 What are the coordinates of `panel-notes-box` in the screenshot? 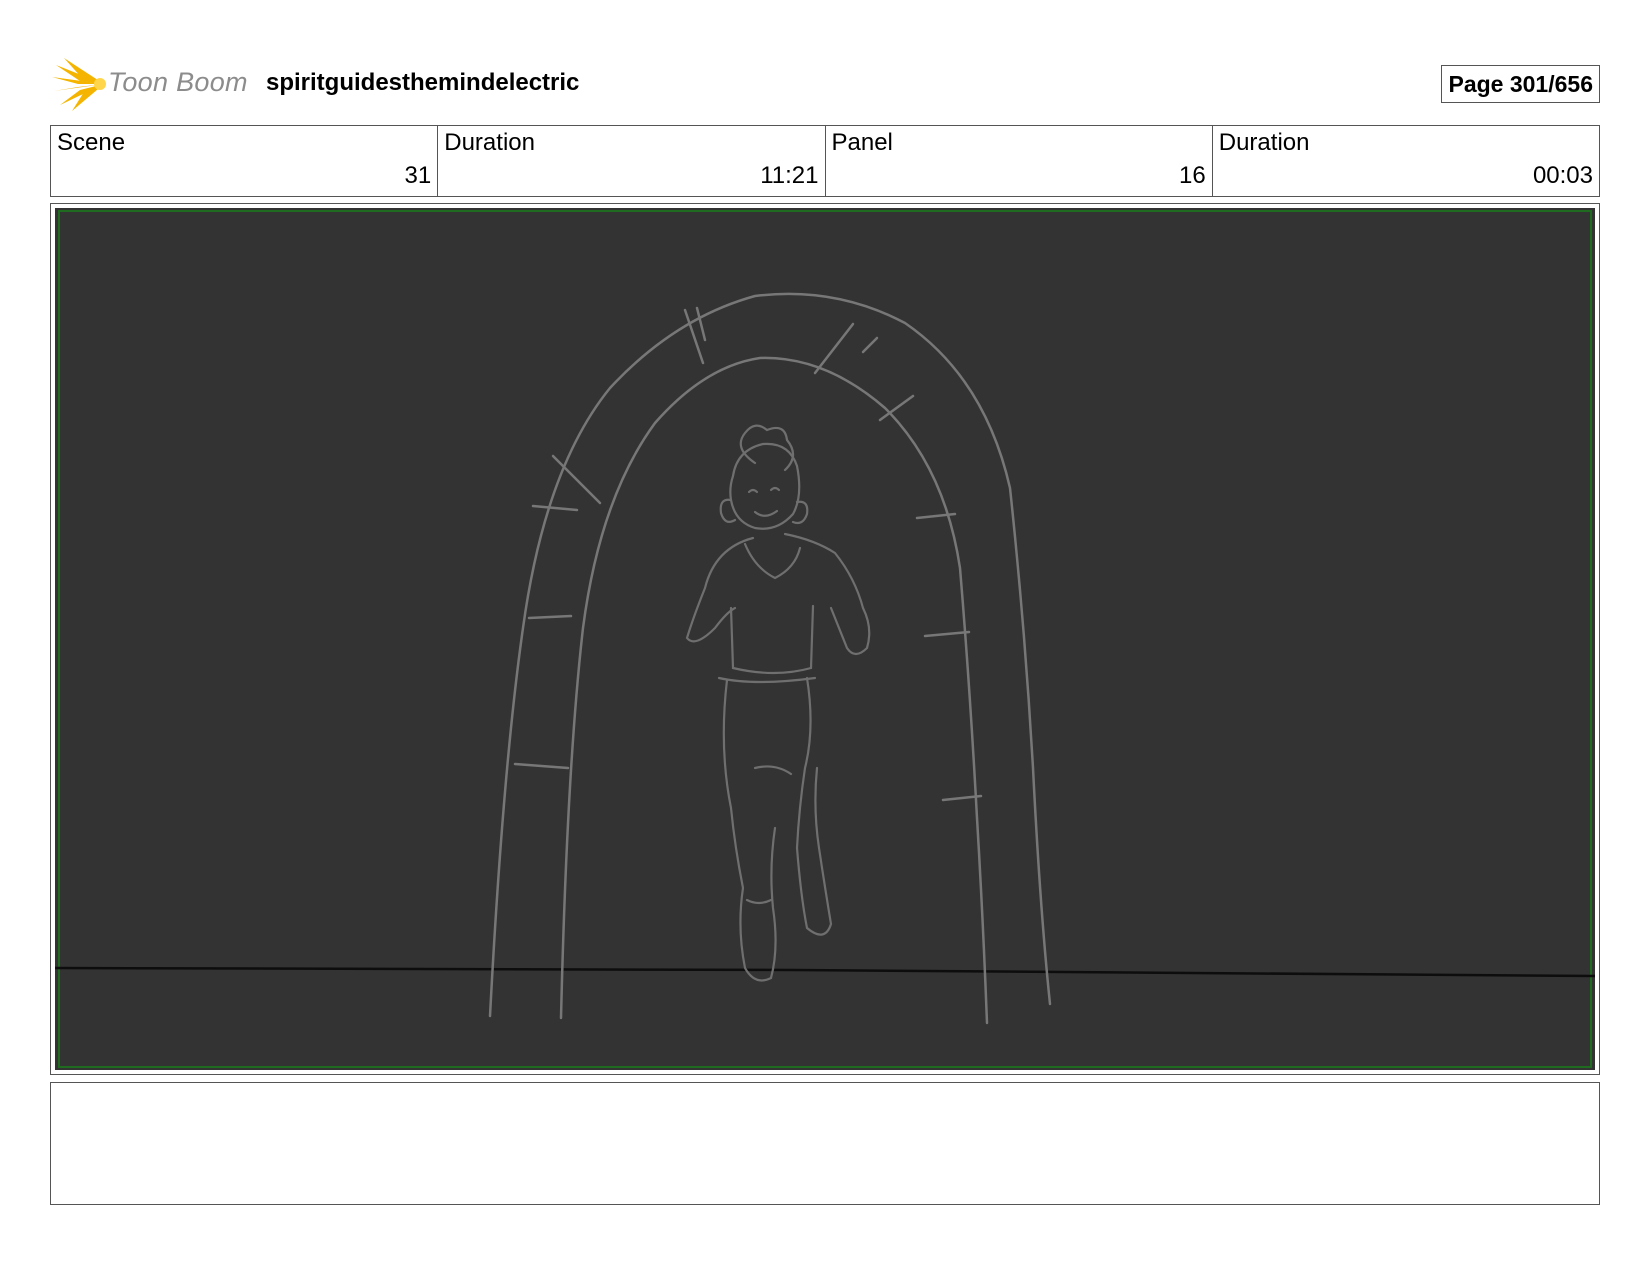 It's located at (825, 1143).